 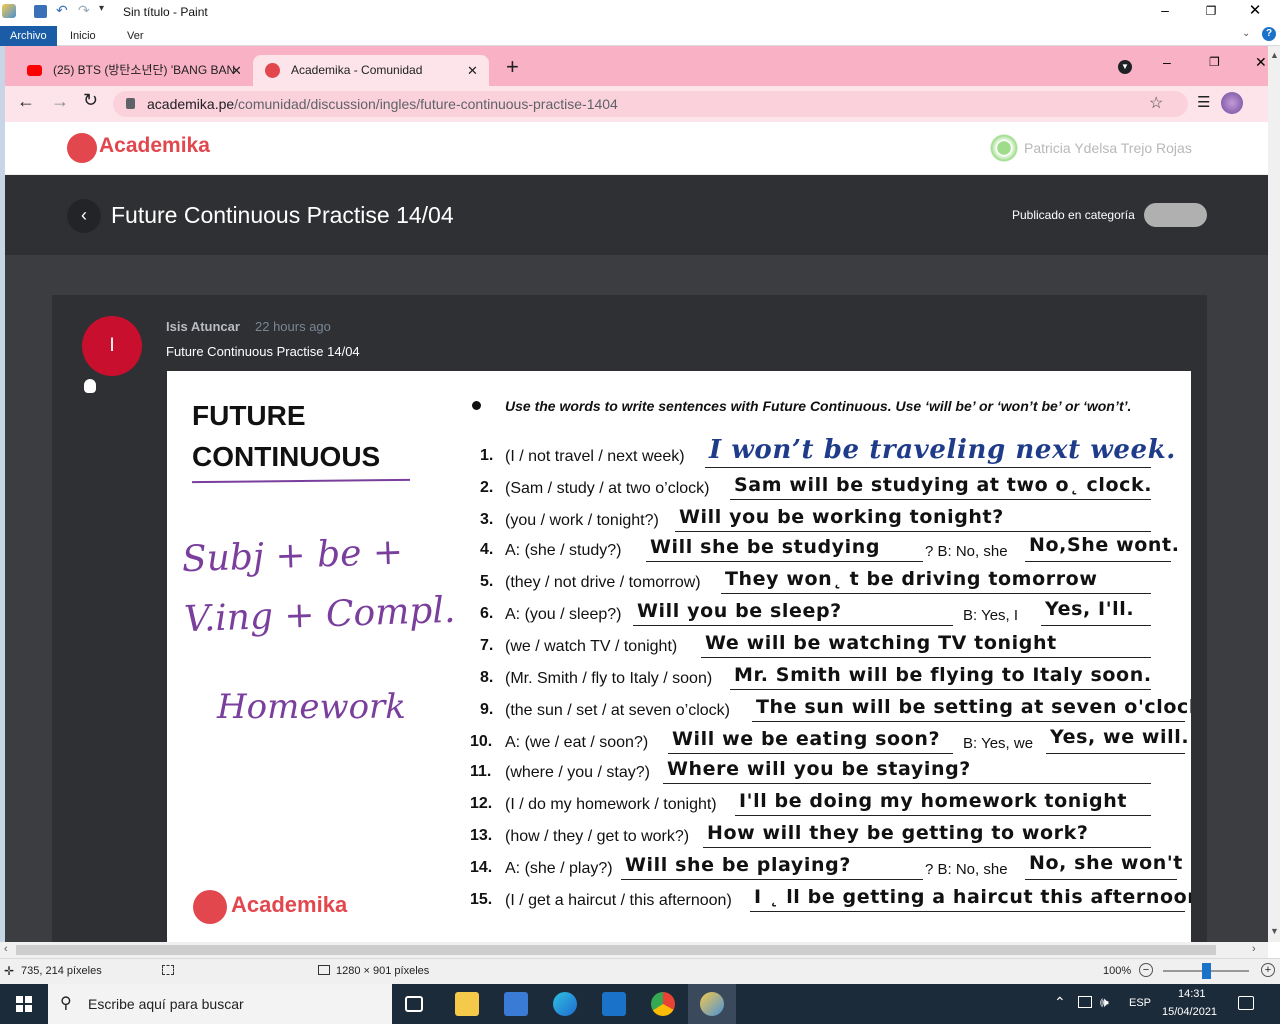 What do you see at coordinates (1165, 12) in the screenshot?
I see `minimize-button: –` at bounding box center [1165, 12].